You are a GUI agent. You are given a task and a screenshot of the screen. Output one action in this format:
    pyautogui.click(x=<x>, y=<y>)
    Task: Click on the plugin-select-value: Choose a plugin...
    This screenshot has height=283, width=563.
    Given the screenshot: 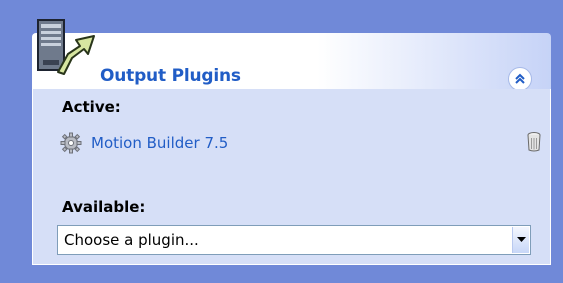 What is the action you would take?
    pyautogui.click(x=131, y=240)
    